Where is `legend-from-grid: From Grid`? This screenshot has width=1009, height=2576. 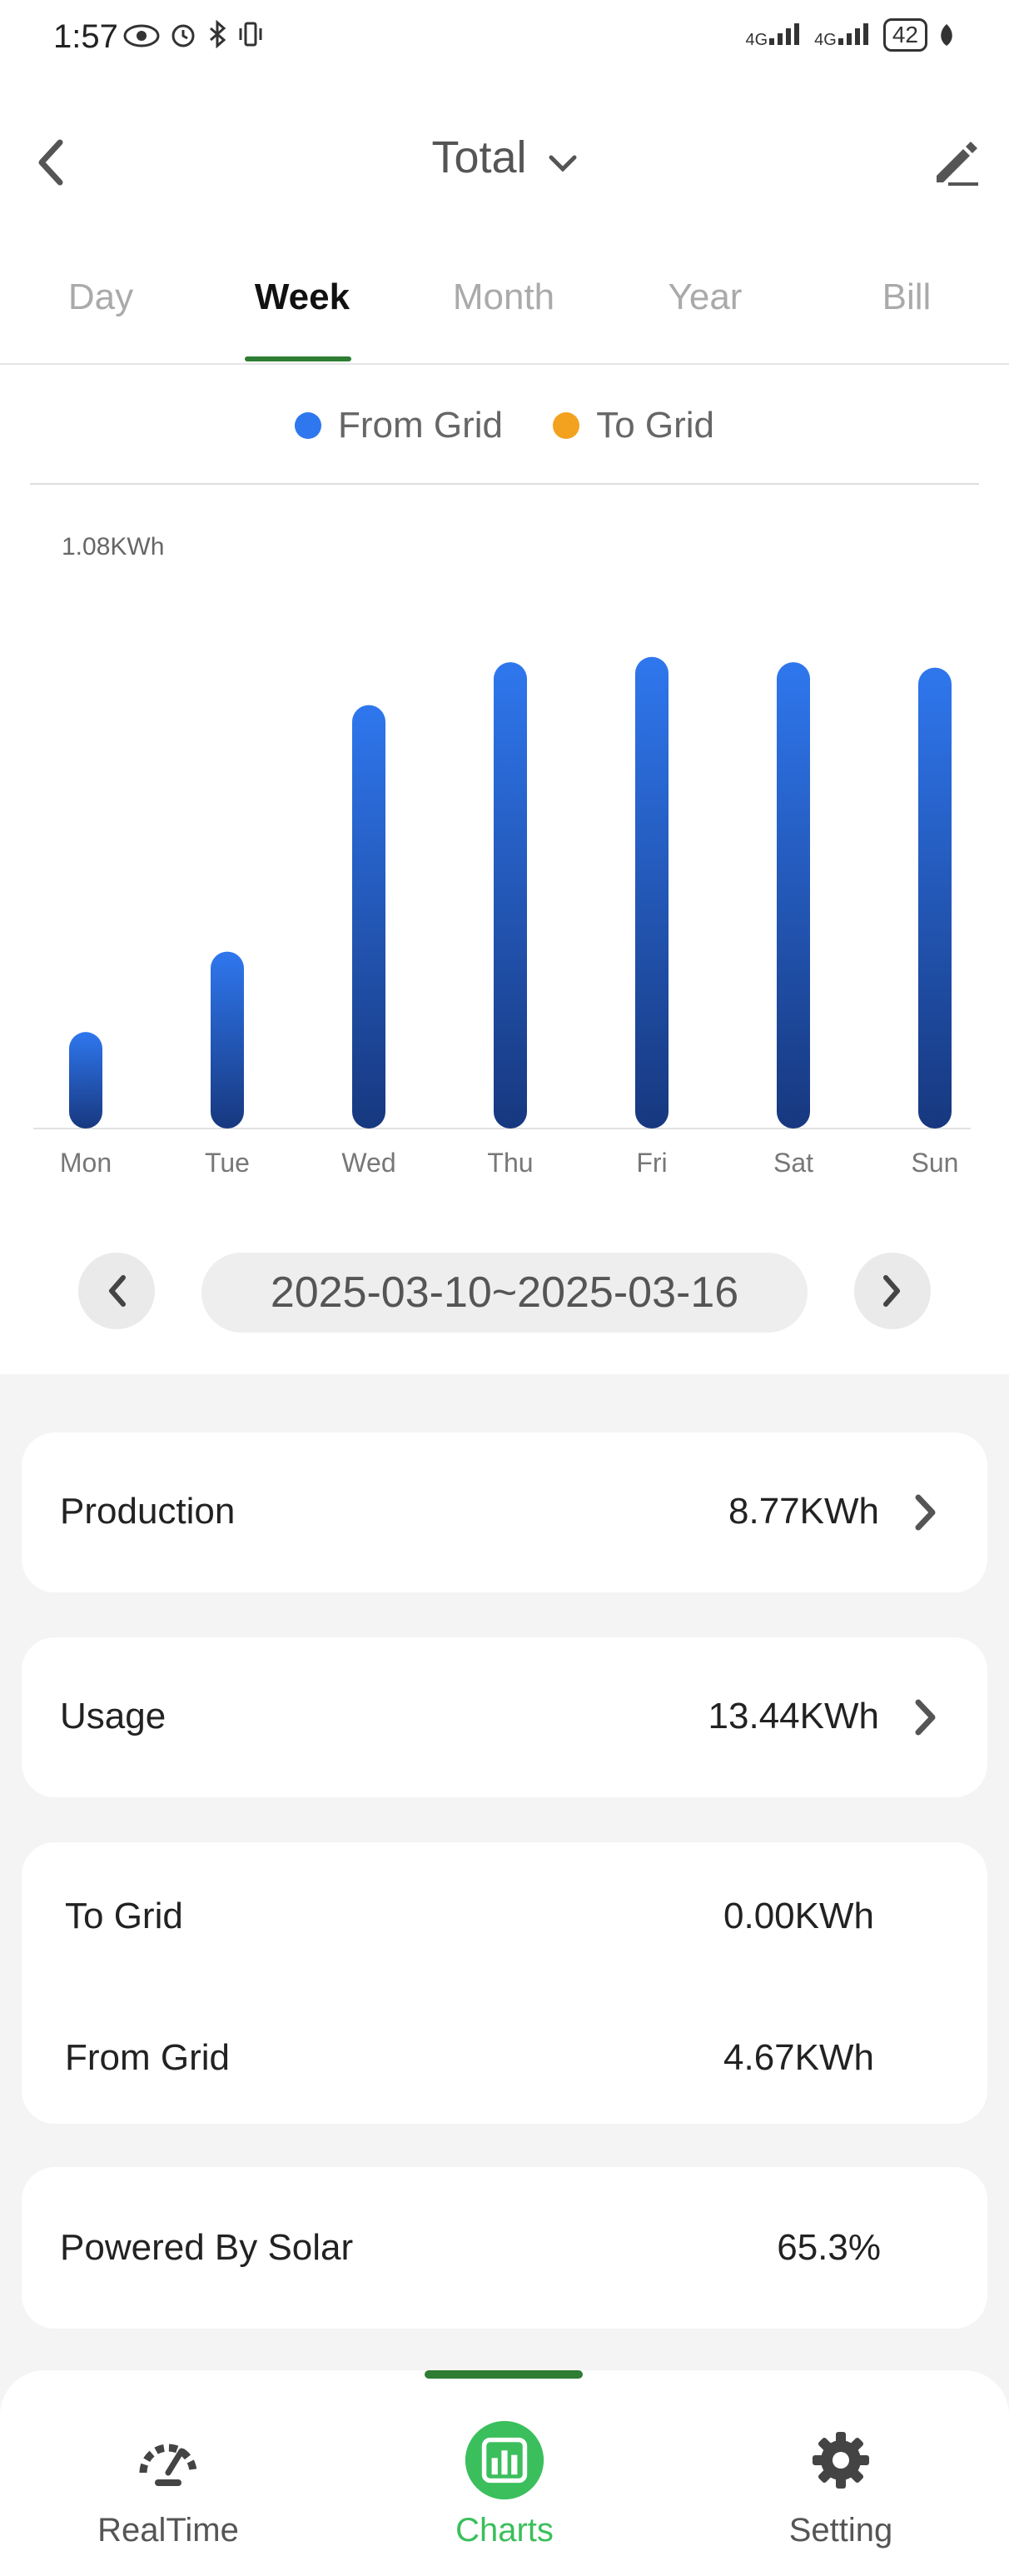
legend-from-grid: From Grid is located at coordinates (398, 425).